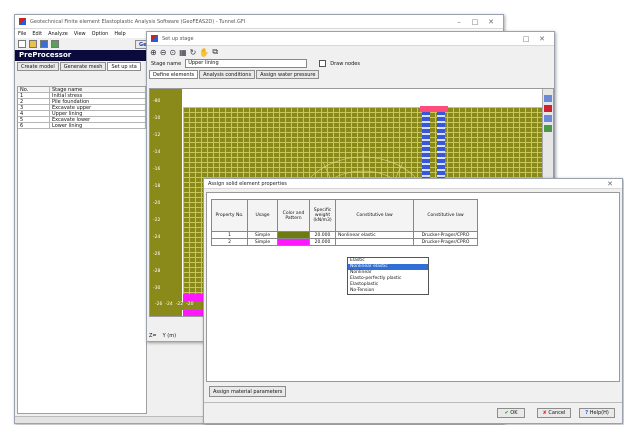 This screenshot has height=425, width=624. I want to click on zoom-fit-icon: ⊙, so click(172, 52).